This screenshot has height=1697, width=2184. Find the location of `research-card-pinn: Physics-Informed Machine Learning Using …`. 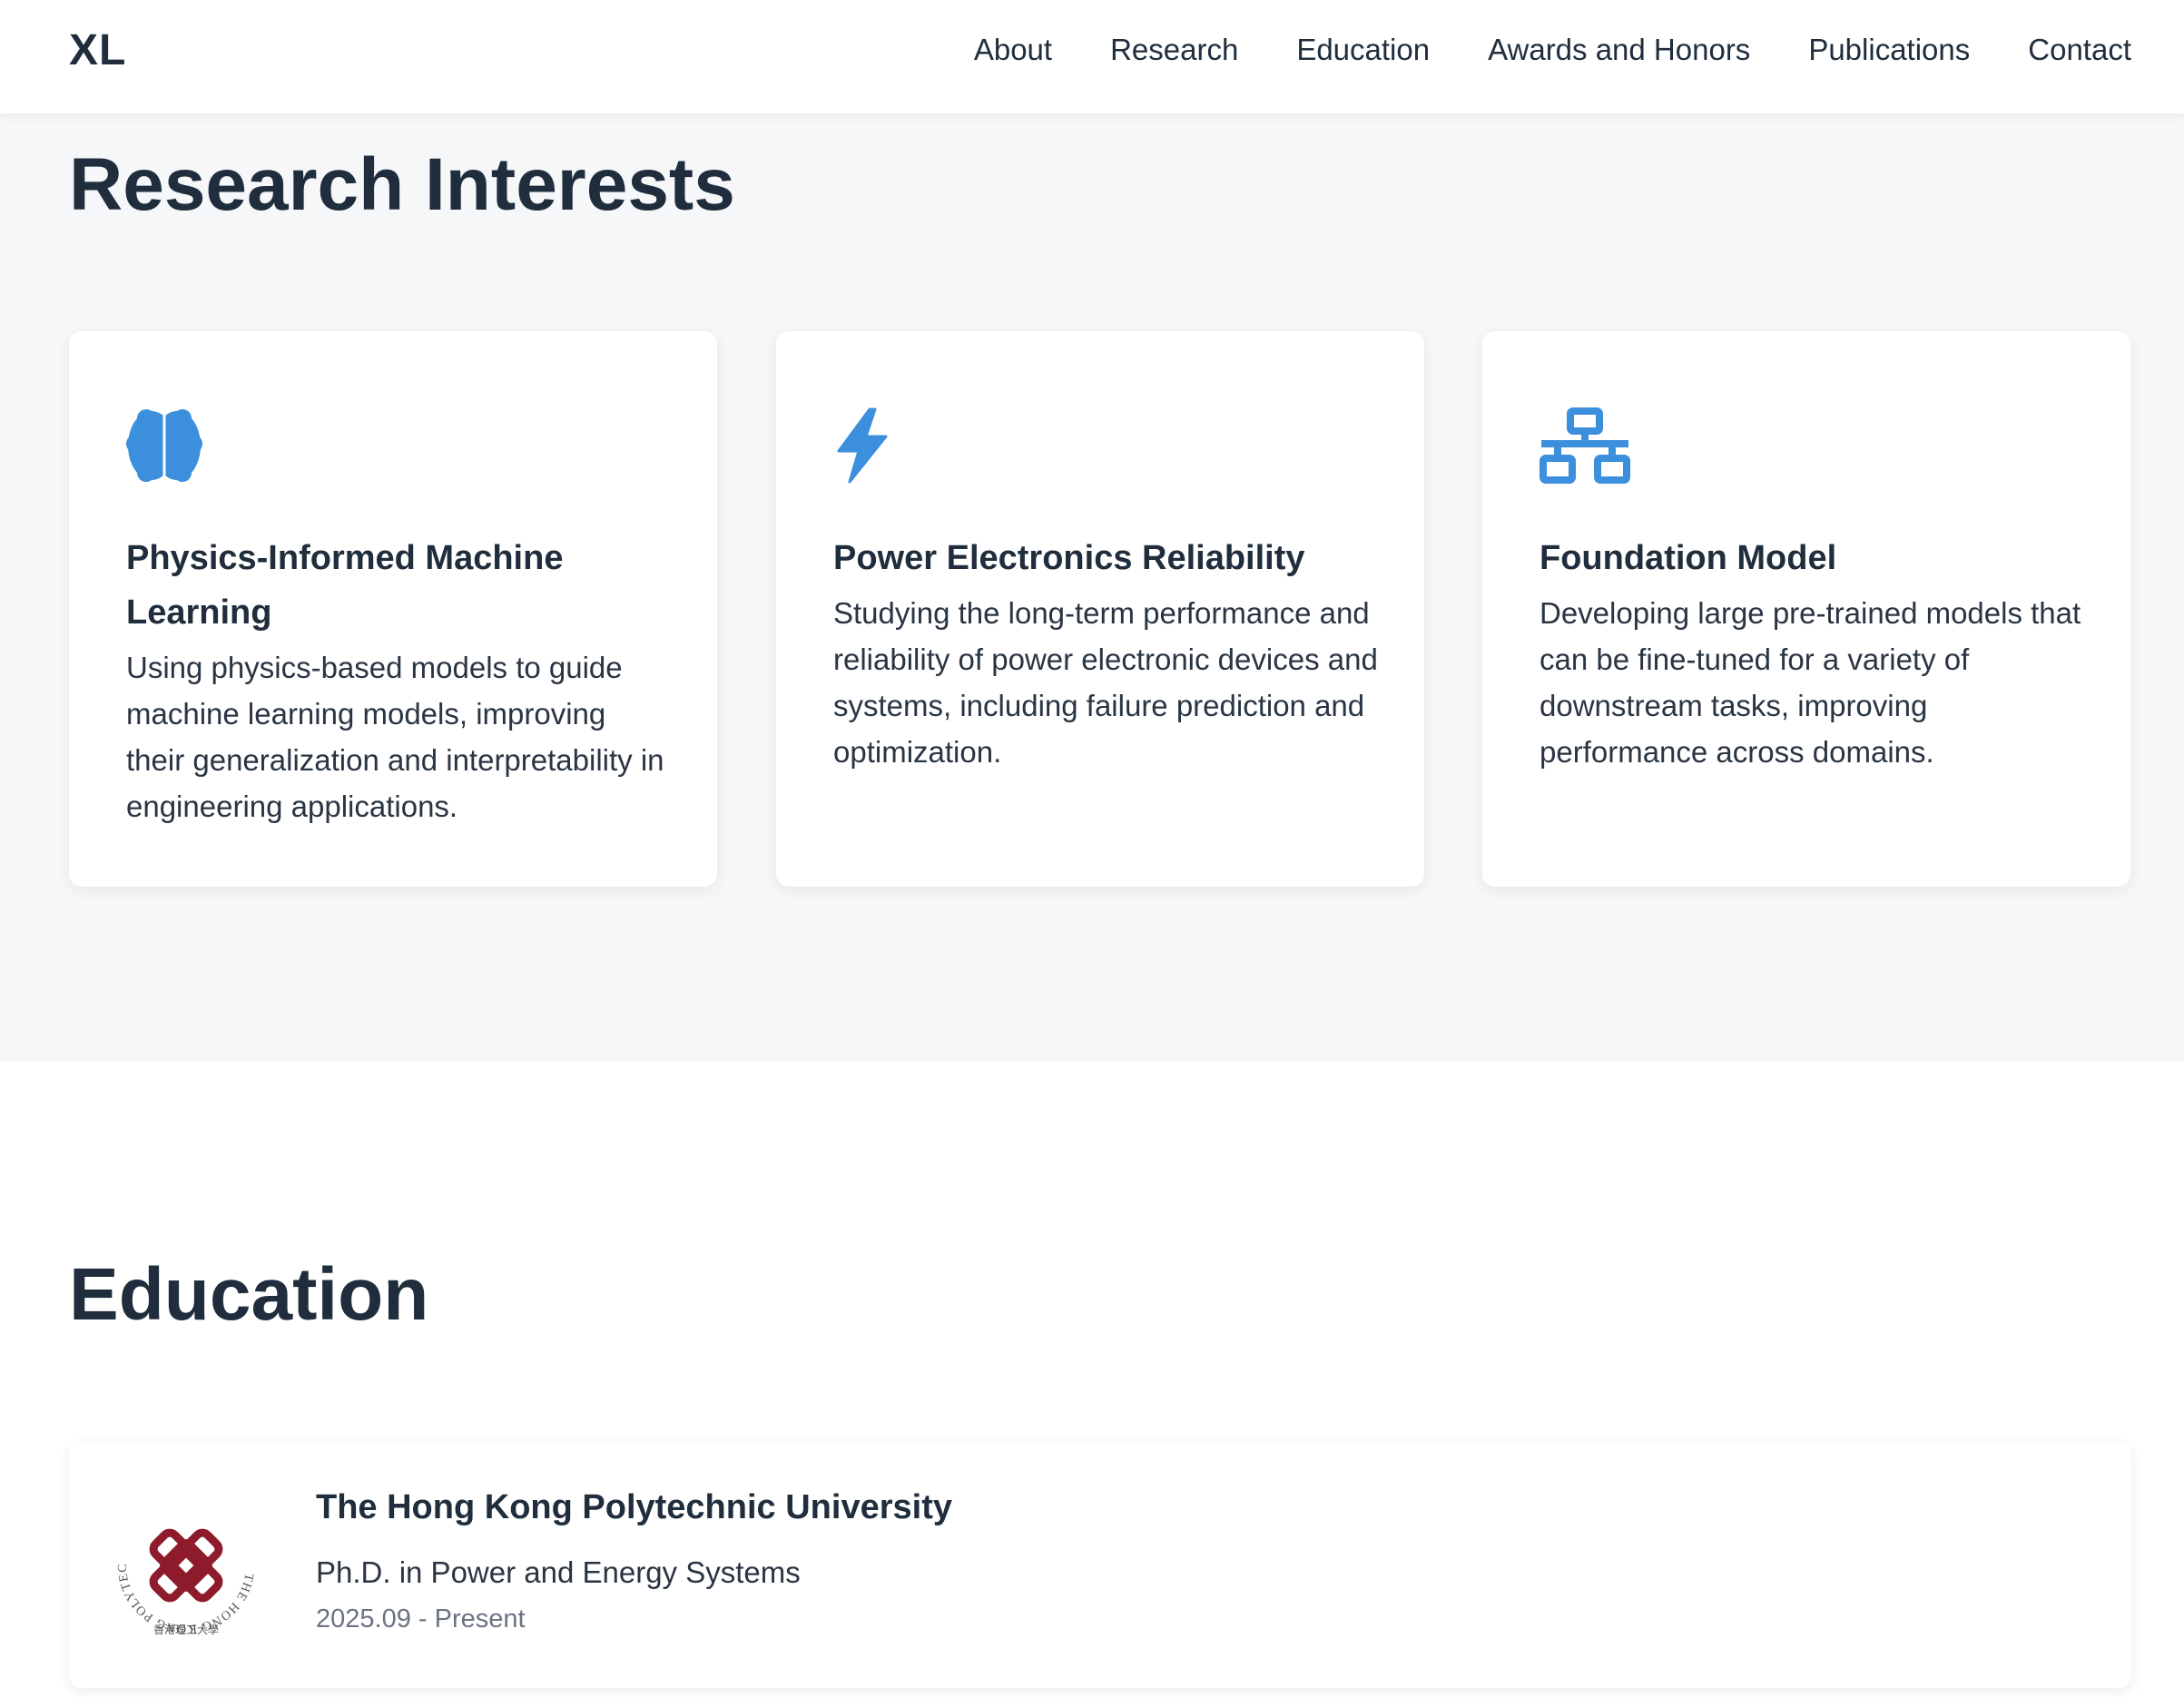

research-card-pinn: Physics-Informed Machine Learning Using … is located at coordinates (393, 609).